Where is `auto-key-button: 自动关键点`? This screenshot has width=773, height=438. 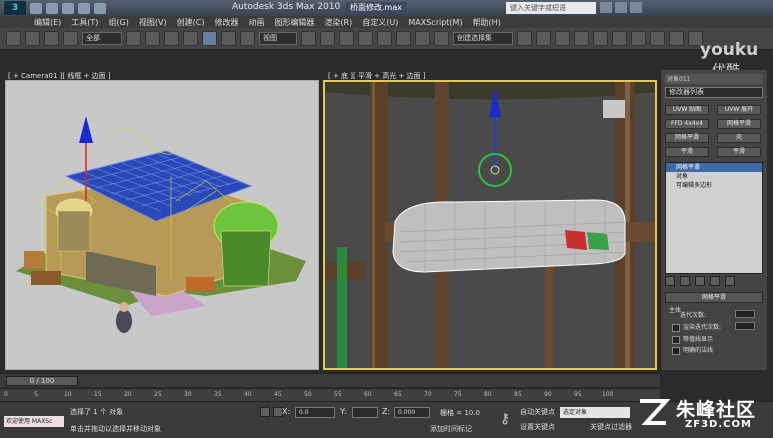
auto-key-button: 自动关键点 is located at coordinates (537, 412).